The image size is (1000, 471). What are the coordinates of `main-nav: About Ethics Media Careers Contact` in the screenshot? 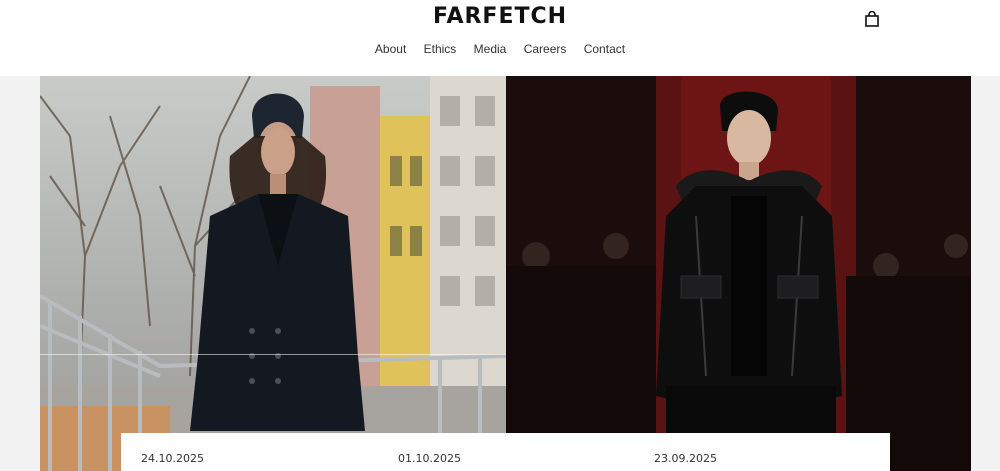 It's located at (500, 49).